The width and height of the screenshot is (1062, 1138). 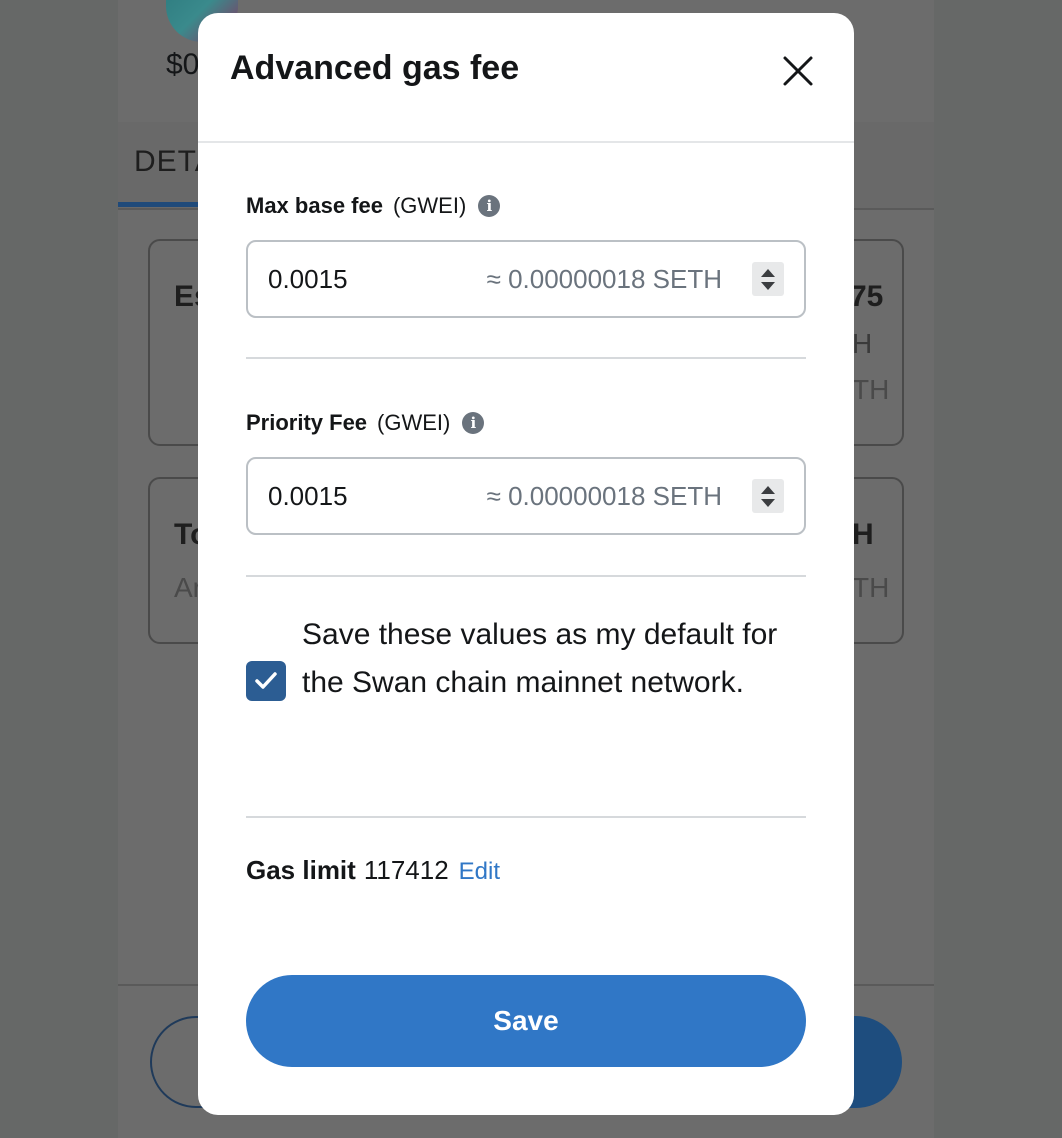 I want to click on priority-fee-input, so click(x=358, y=496).